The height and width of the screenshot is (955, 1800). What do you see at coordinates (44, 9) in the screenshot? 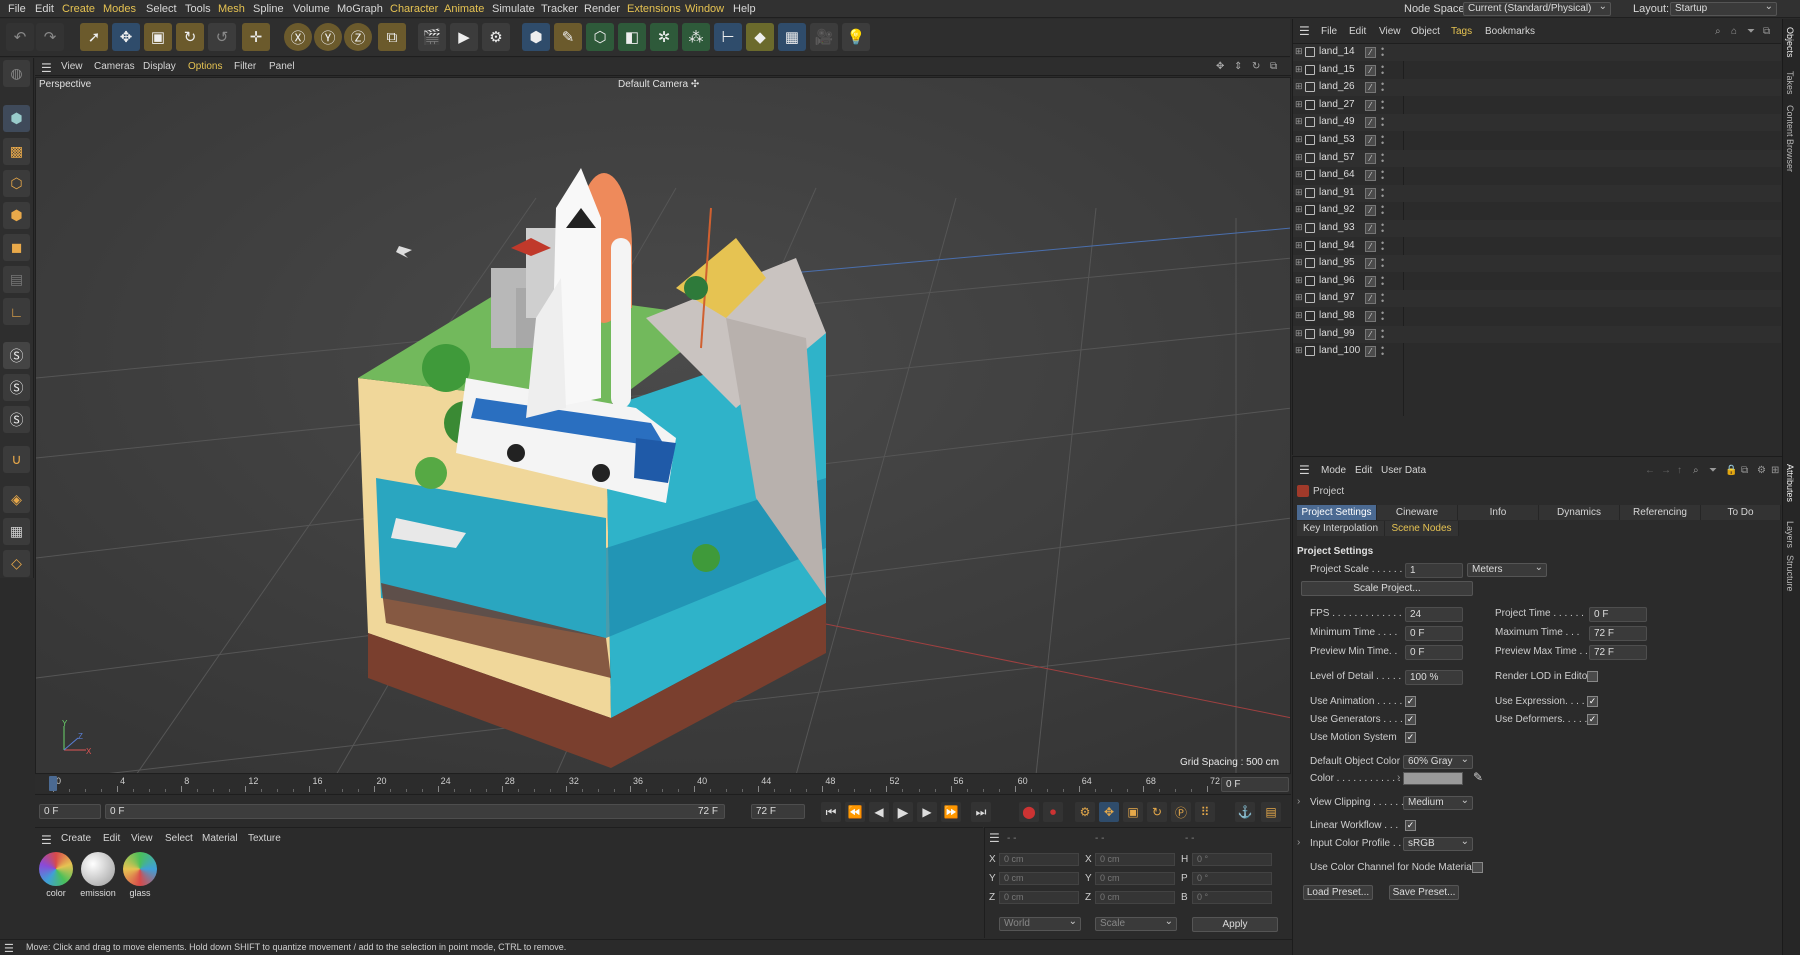
I see `menu-edit: Edit` at bounding box center [44, 9].